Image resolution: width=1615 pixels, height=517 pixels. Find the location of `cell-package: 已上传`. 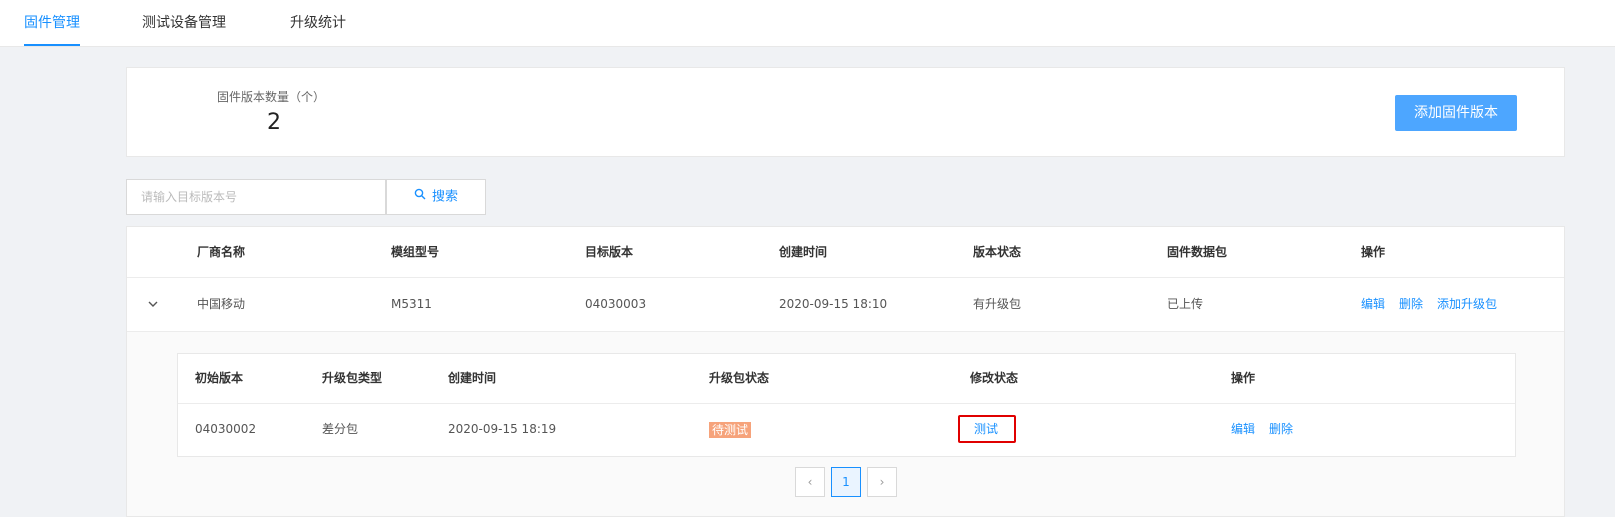

cell-package: 已上传 is located at coordinates (1185, 304).